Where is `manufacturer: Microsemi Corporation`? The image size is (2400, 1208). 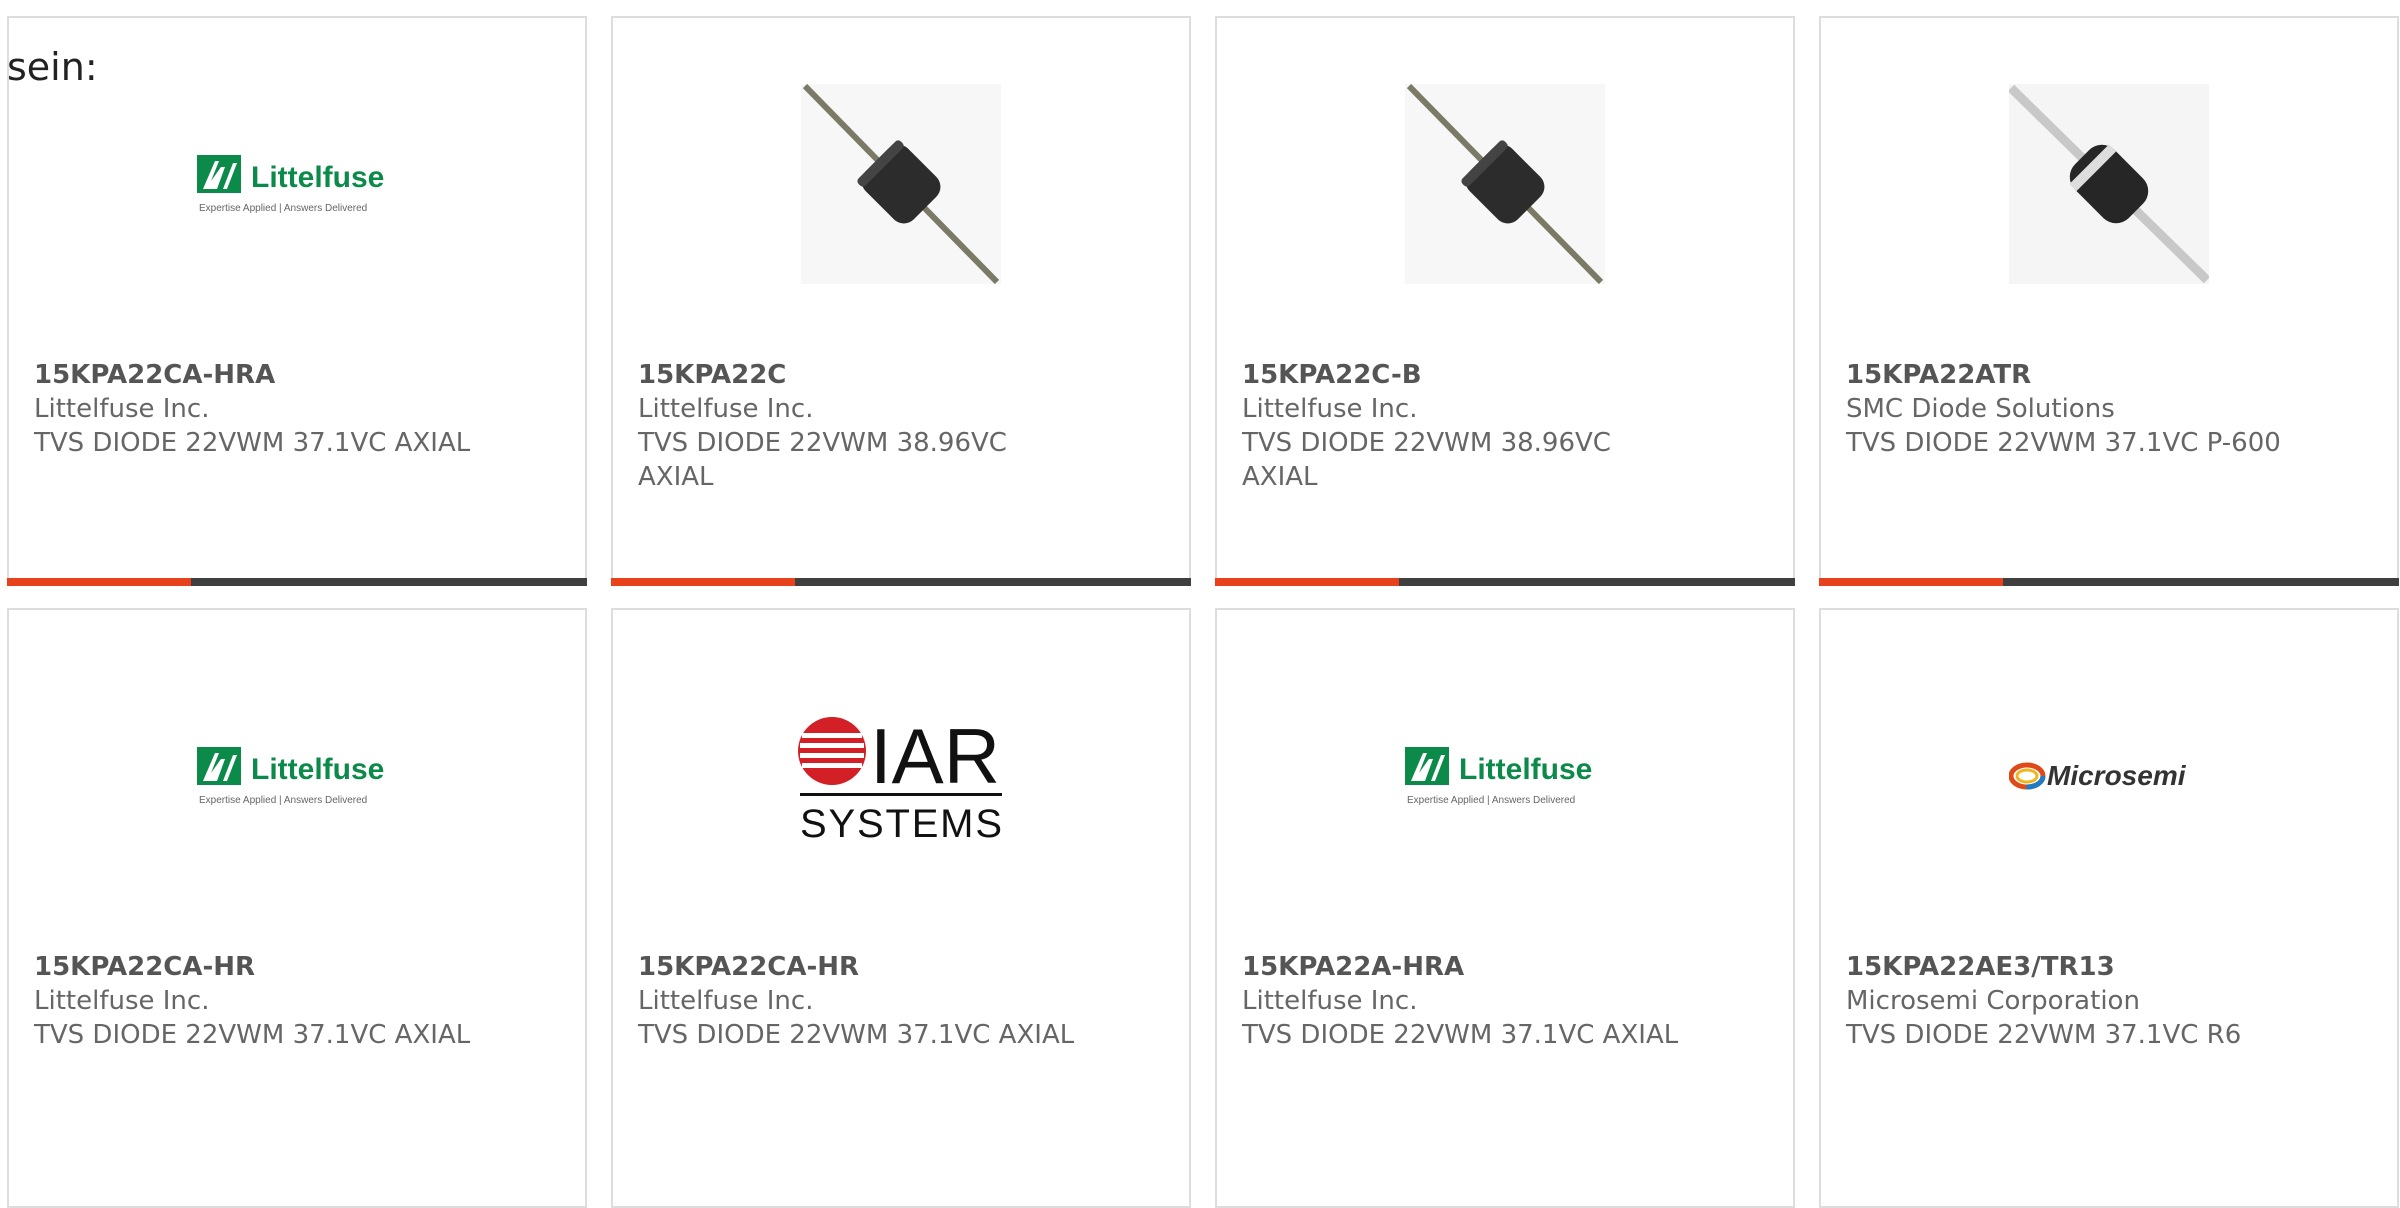
manufacturer: Microsemi Corporation is located at coordinates (1993, 1001).